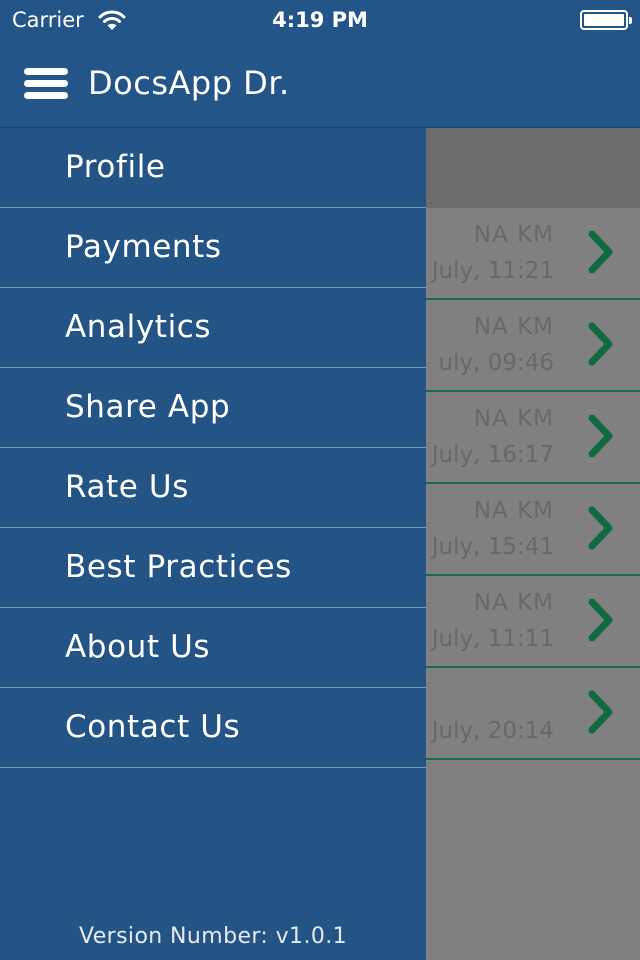 This screenshot has height=960, width=640. Describe the element at coordinates (153, 727) in the screenshot. I see `drawer-item-label: Contact Us` at that location.